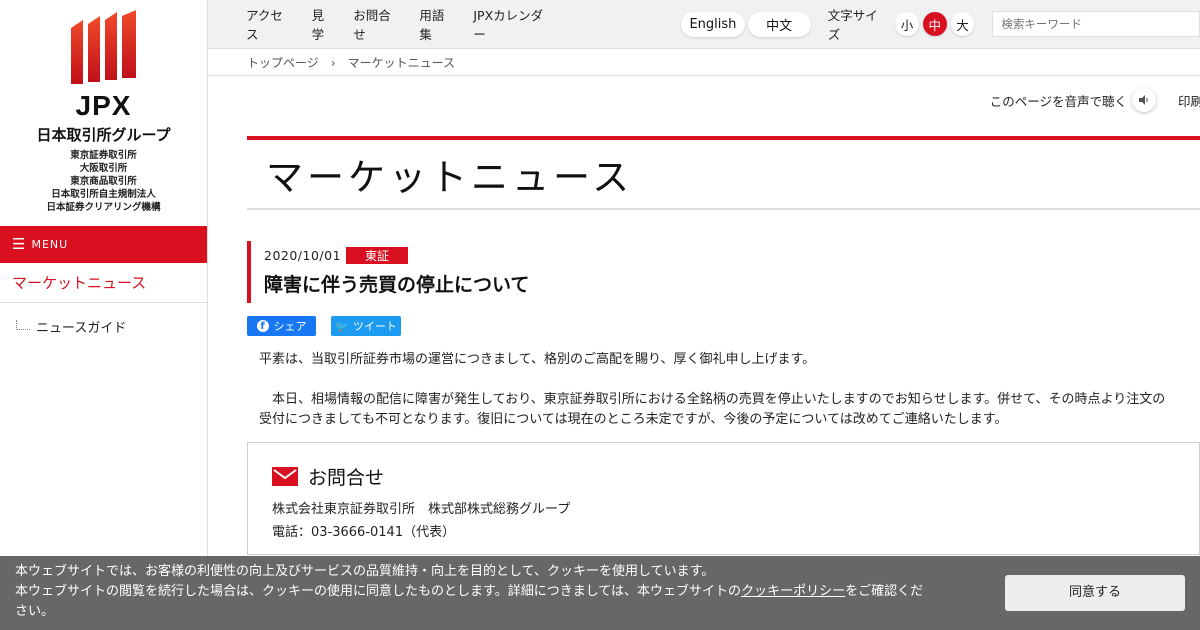 The width and height of the screenshot is (1200, 630). I want to click on cookie-policy-link: クッキーポリシー, so click(793, 591).